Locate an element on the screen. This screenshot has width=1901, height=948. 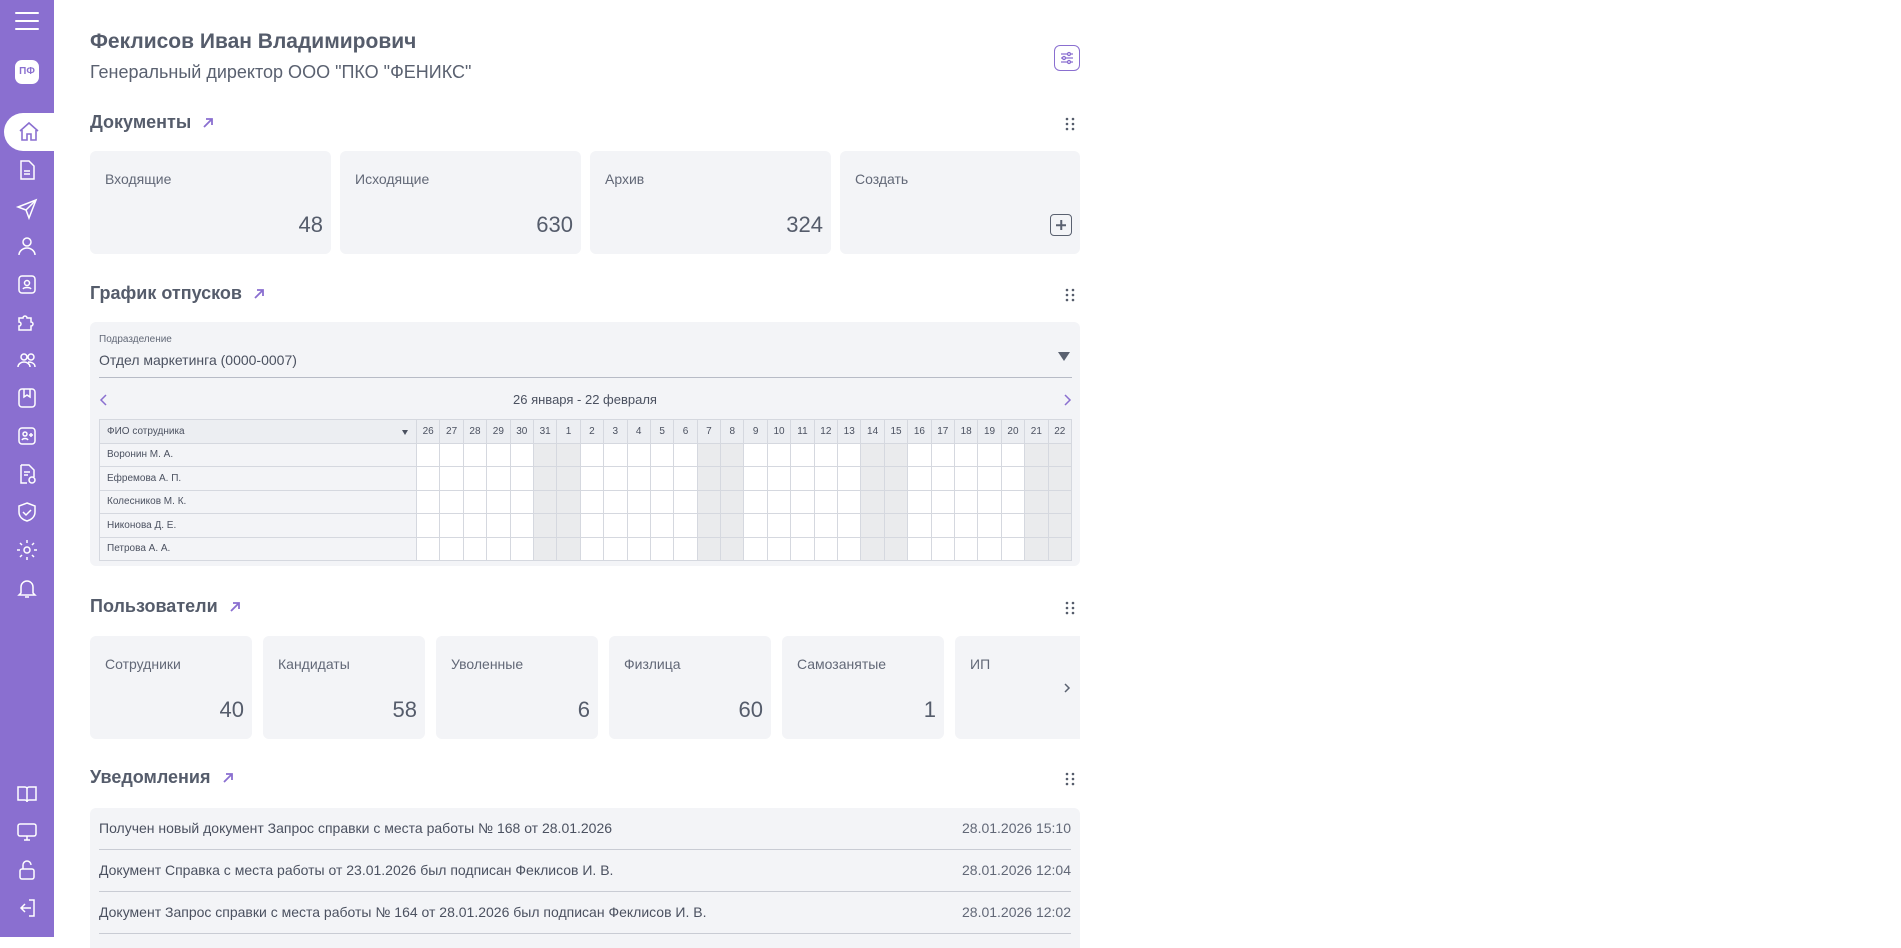
user-card-individuals: Физлица 60 is located at coordinates (690, 687).